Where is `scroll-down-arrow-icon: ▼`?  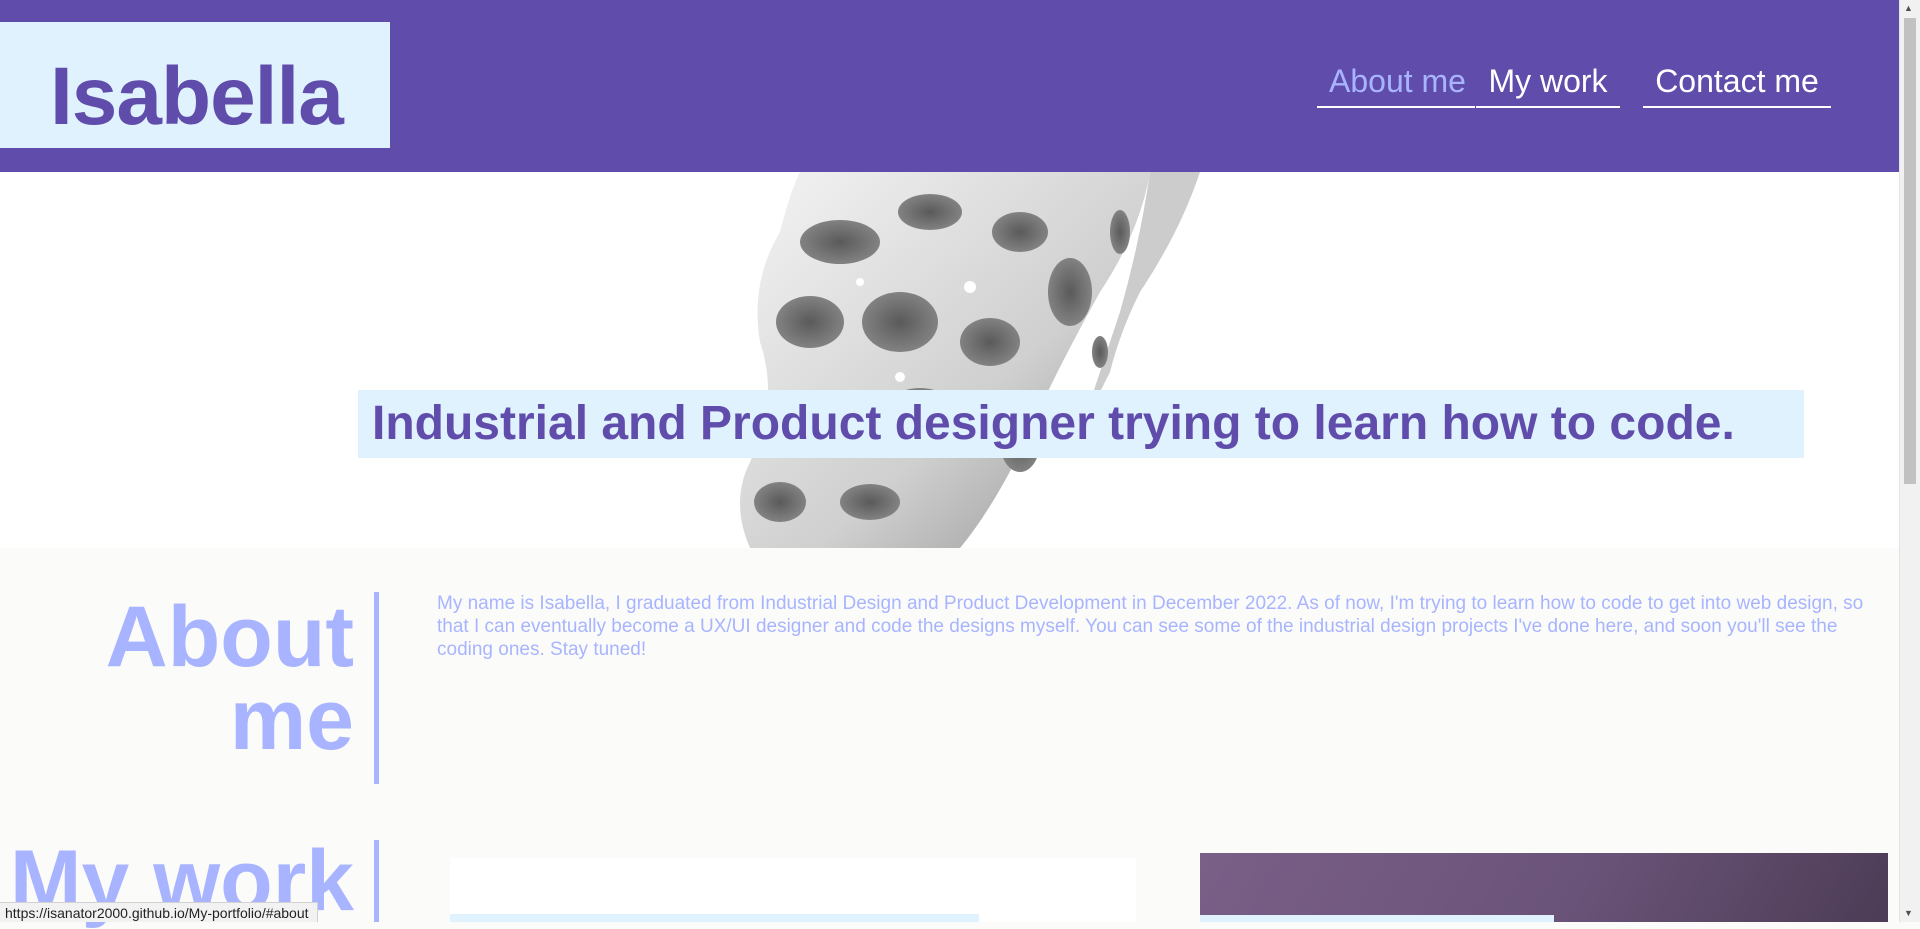
scroll-down-arrow-icon: ▼ is located at coordinates (1908, 913).